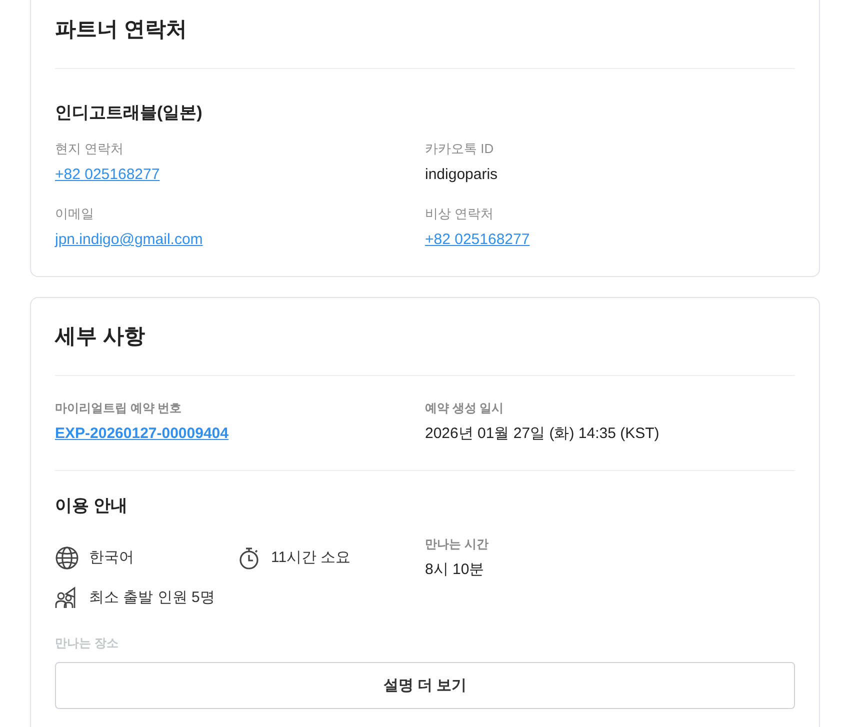  I want to click on section-subtitle: 이용 안내, so click(91, 506).